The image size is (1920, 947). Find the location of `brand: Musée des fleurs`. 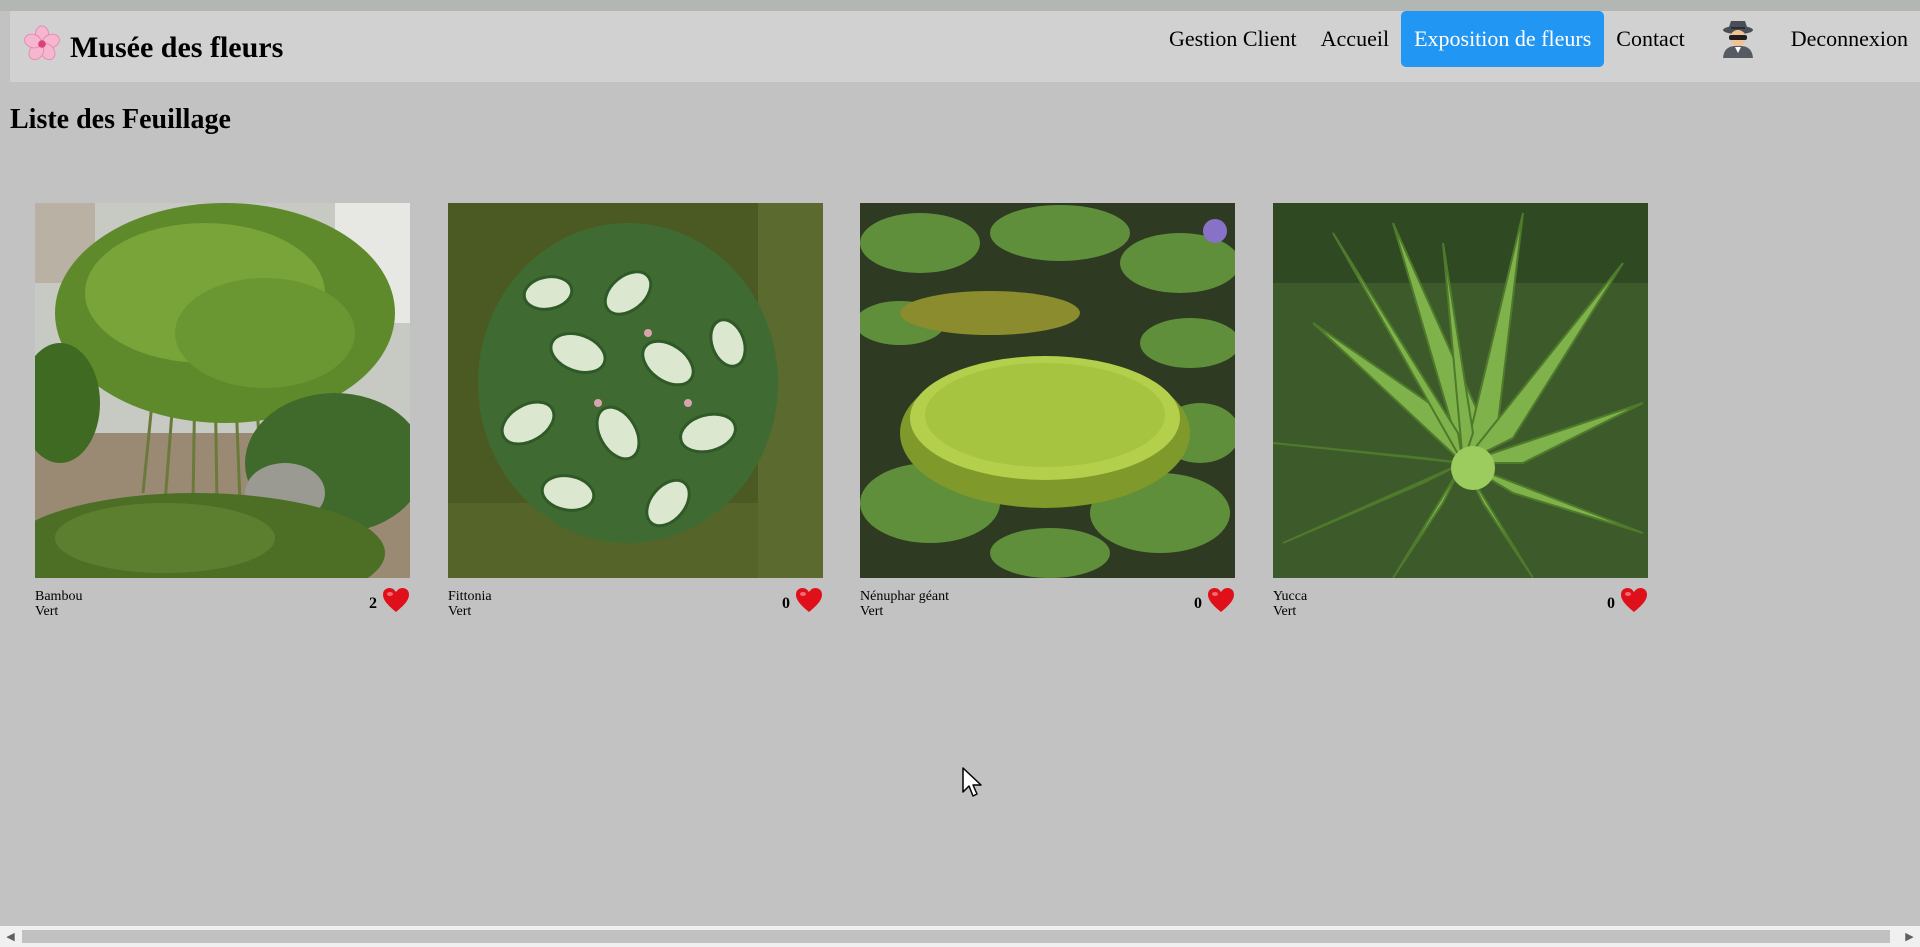

brand: Musée des fleurs is located at coordinates (153, 44).